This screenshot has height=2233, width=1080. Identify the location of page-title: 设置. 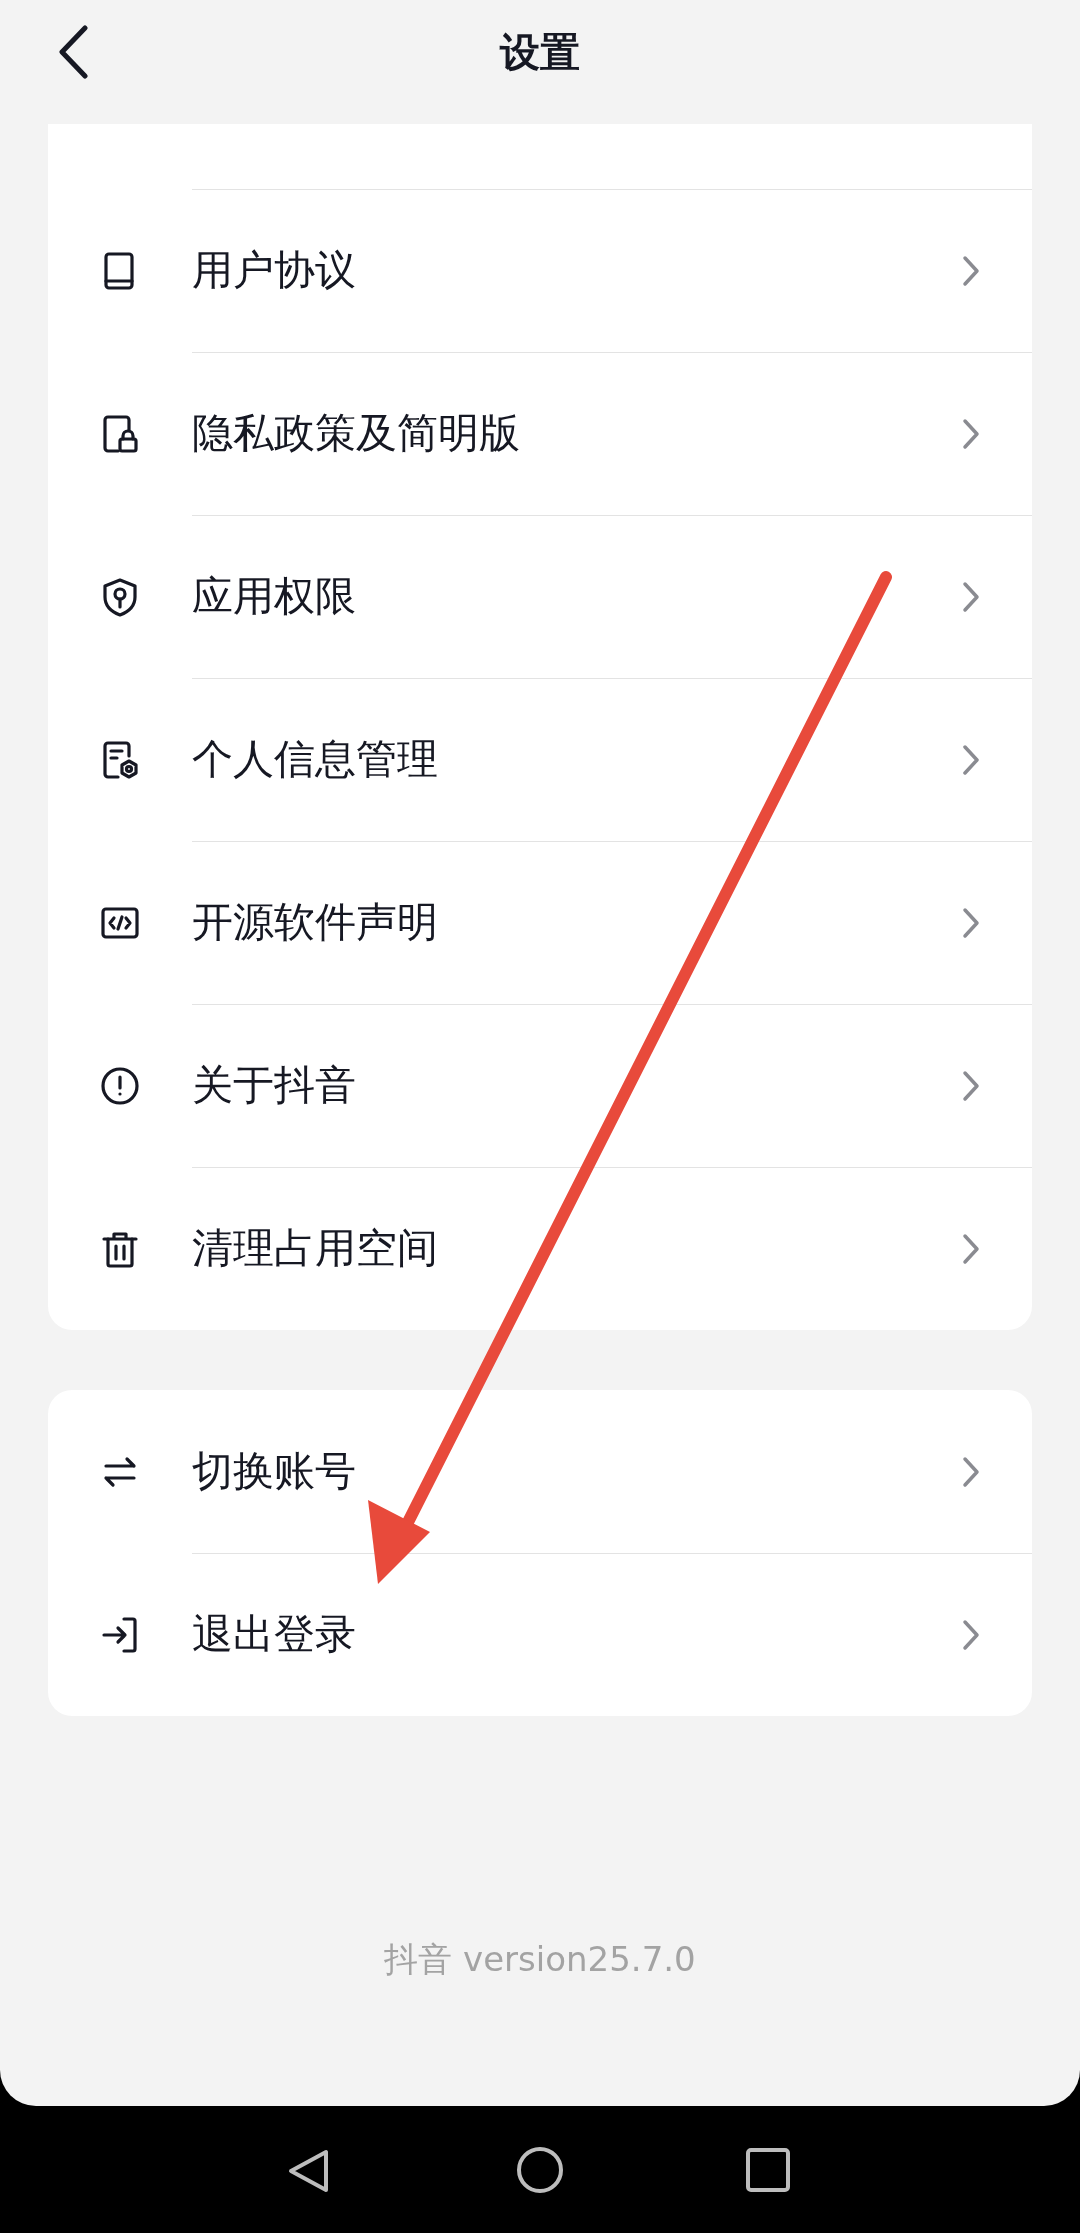
(540, 52).